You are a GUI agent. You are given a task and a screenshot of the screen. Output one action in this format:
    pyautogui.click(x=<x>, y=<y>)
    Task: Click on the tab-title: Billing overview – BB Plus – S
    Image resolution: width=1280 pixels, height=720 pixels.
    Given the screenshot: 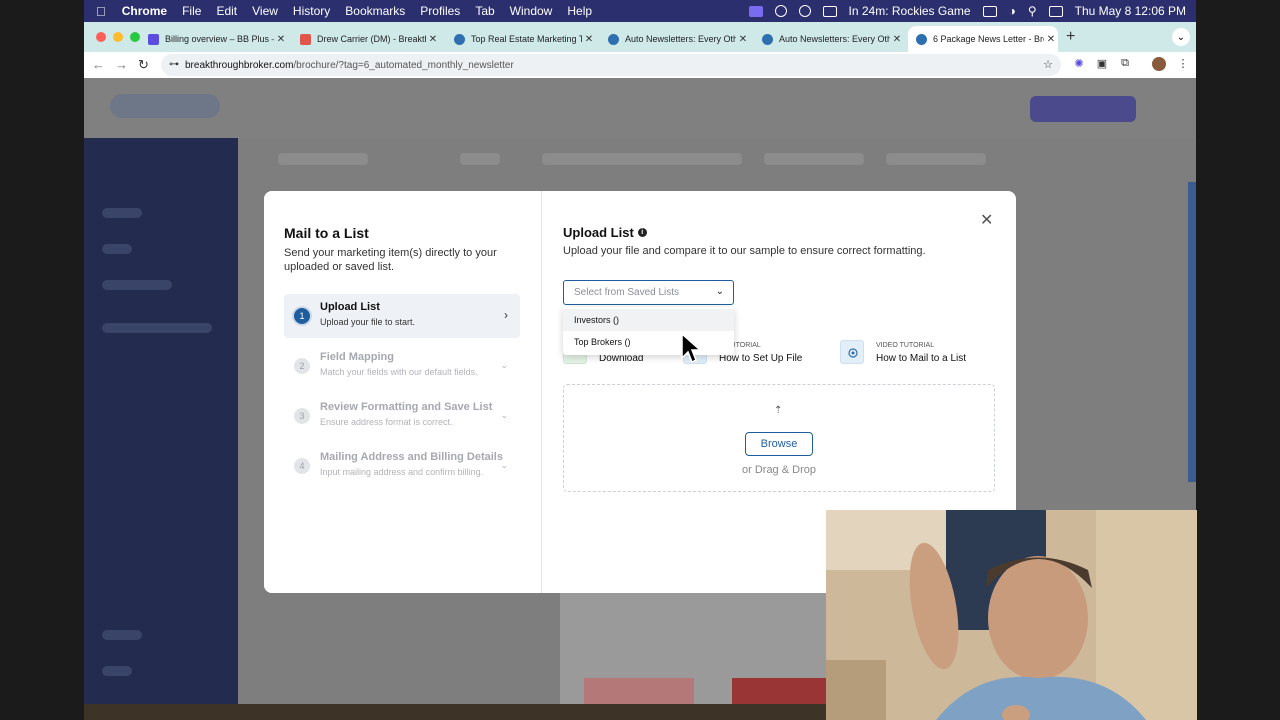 What is the action you would take?
    pyautogui.click(x=219, y=39)
    